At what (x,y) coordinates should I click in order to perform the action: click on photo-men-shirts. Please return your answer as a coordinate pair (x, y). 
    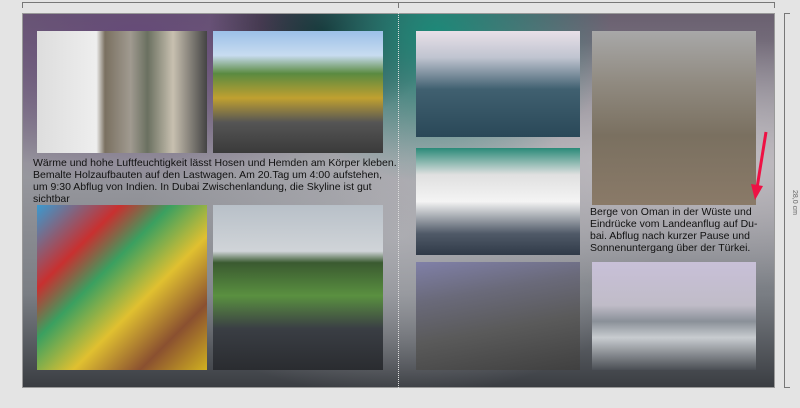
    Looking at the image, I should click on (122, 92).